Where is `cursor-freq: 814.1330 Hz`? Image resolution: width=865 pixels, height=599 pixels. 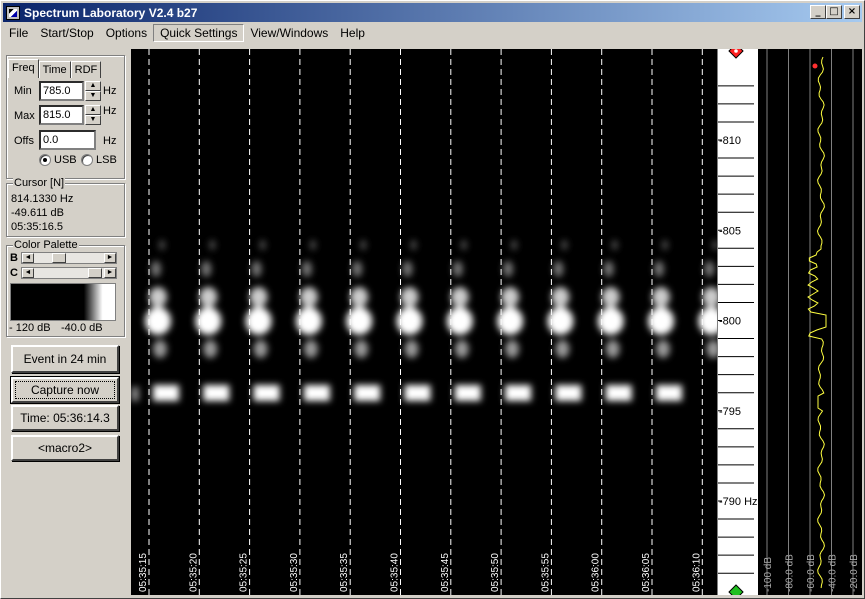
cursor-freq: 814.1330 Hz is located at coordinates (42, 199).